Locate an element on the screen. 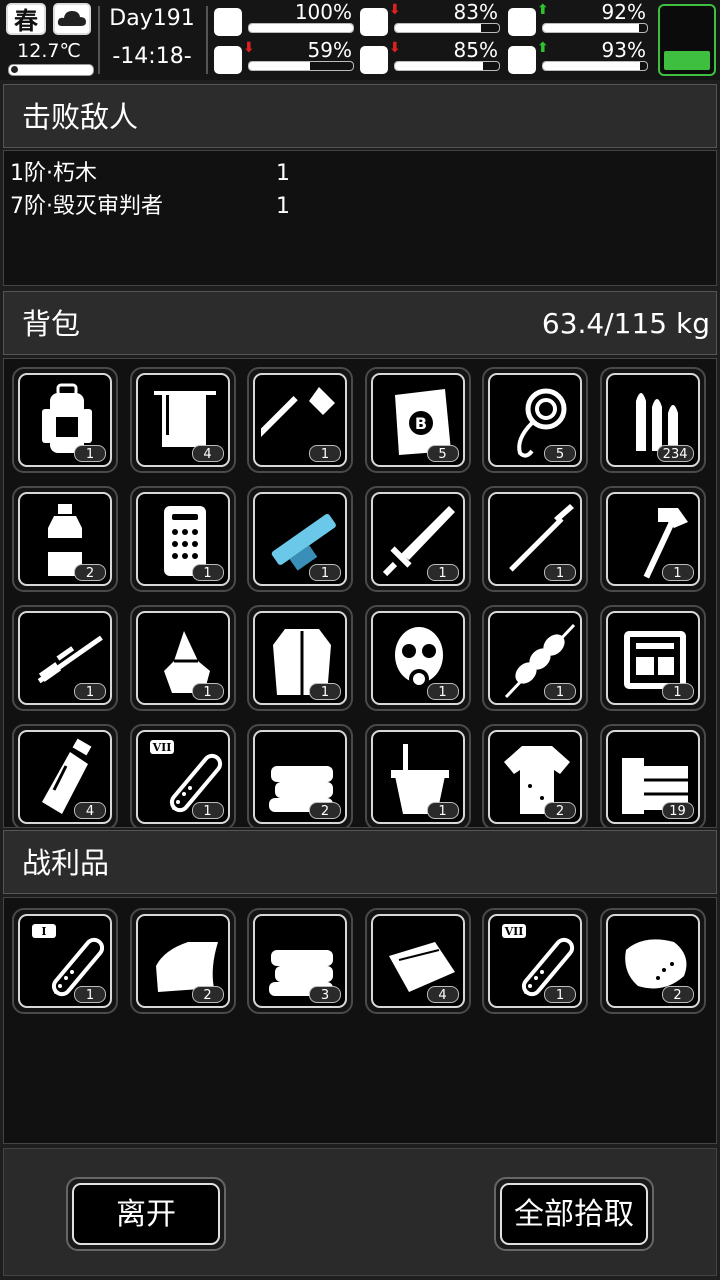  item-slot: 5 is located at coordinates (535, 420).